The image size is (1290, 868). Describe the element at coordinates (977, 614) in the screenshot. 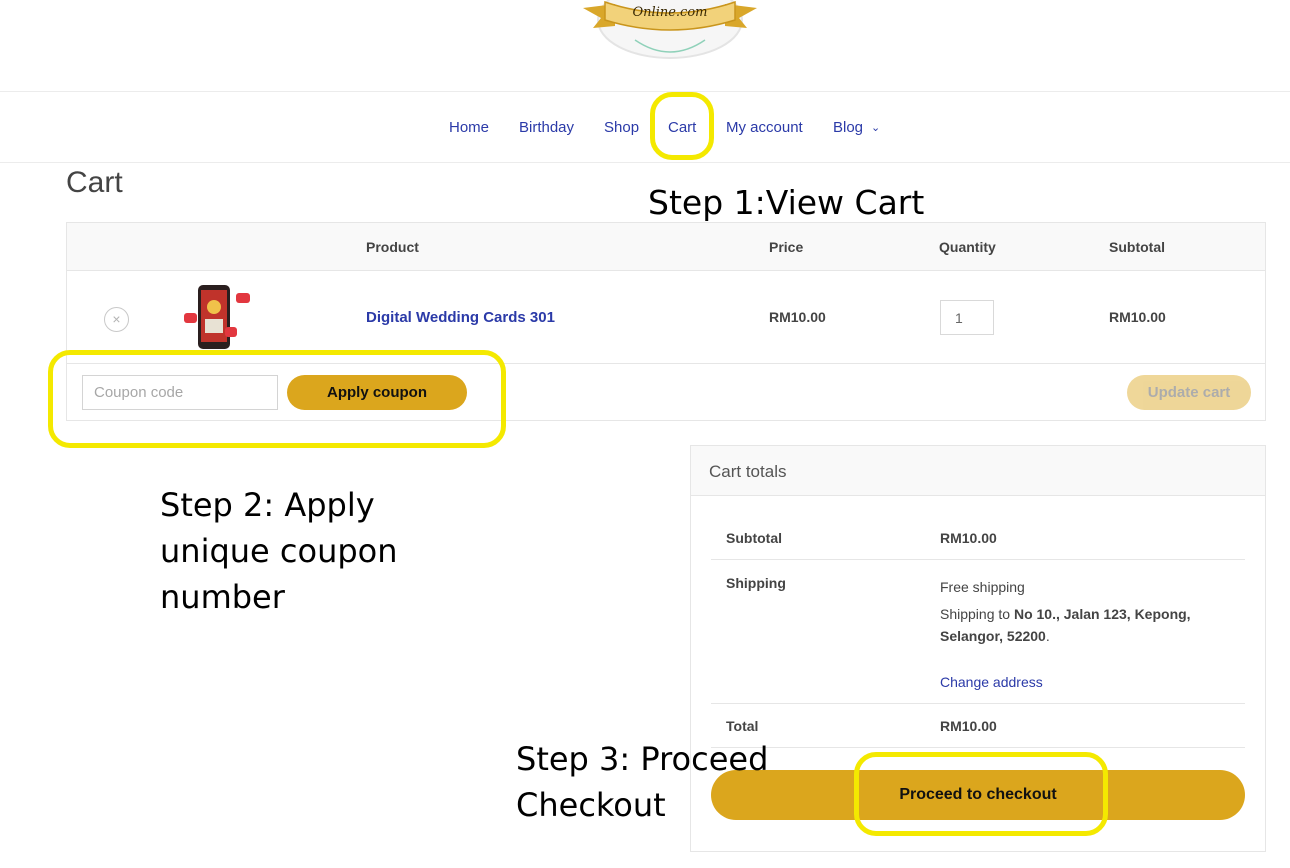

I see `shipping-prefix: Shipping to` at that location.